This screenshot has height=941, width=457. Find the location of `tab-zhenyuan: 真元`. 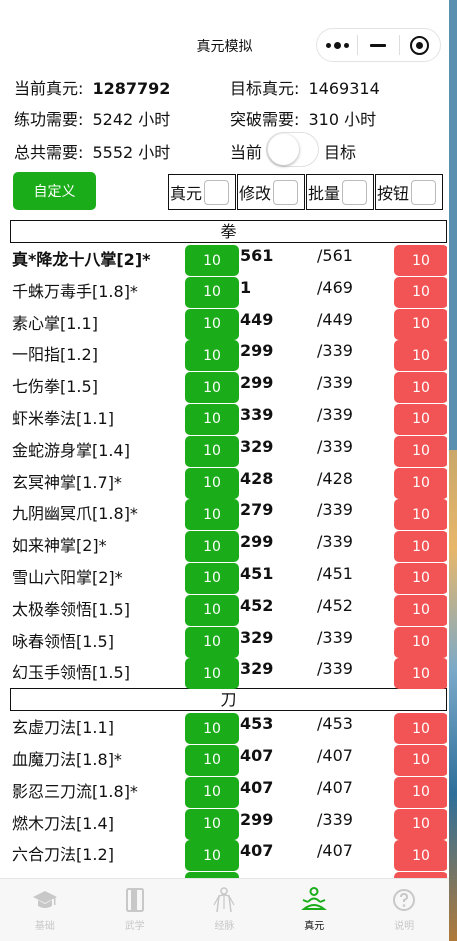

tab-zhenyuan: 真元 is located at coordinates (314, 910).